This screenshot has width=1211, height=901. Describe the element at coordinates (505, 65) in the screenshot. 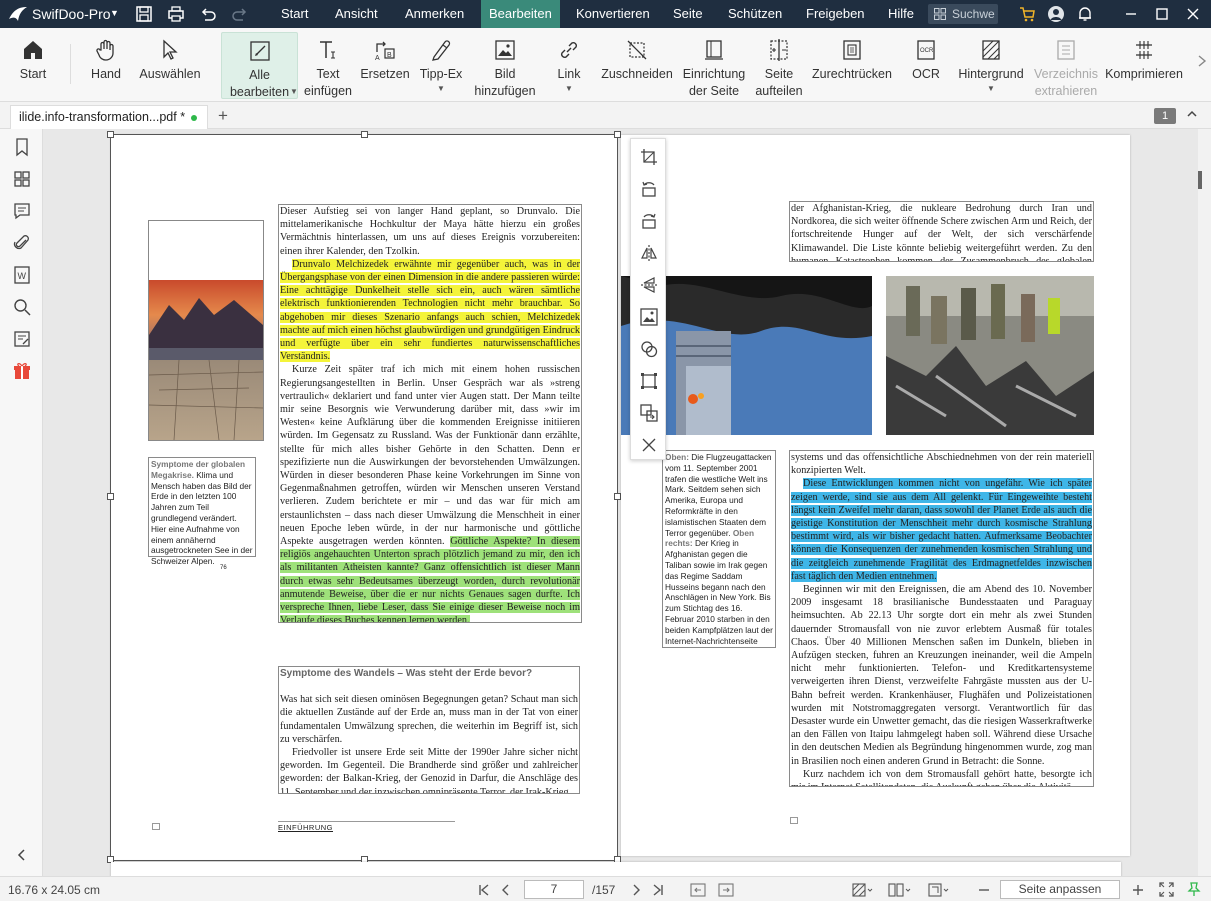

I see `add-image-button: Bild hinzufügen` at that location.